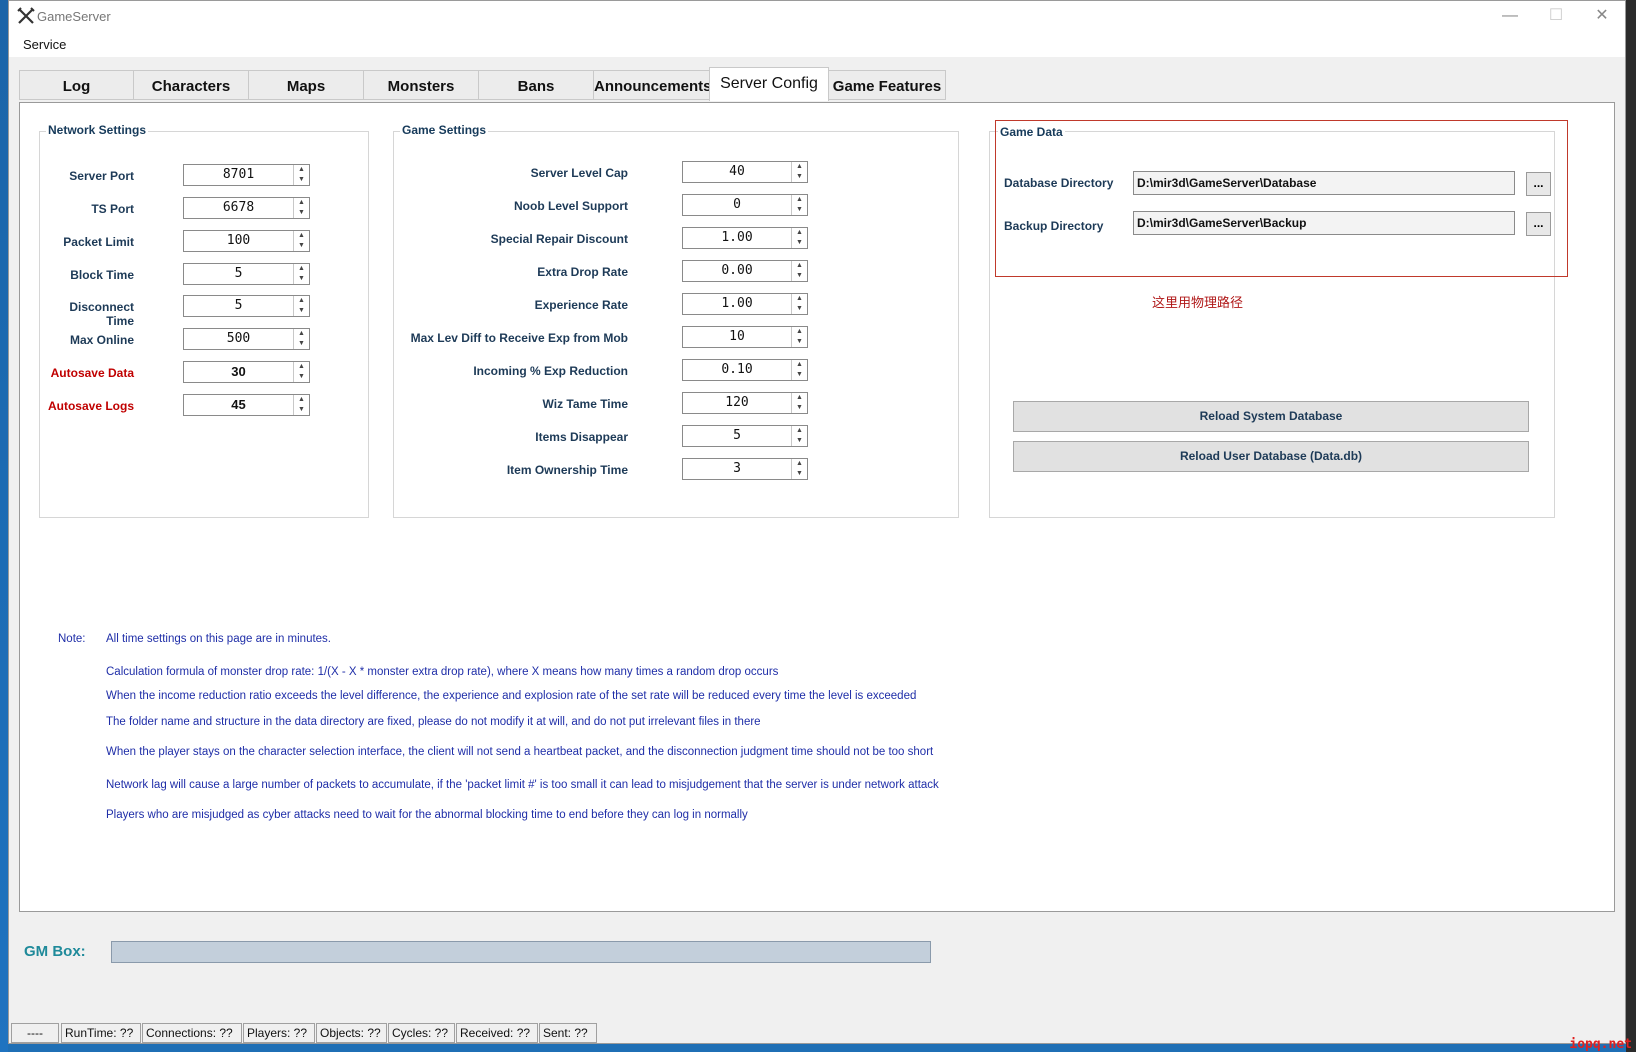 The width and height of the screenshot is (1636, 1052). What do you see at coordinates (191, 85) in the screenshot?
I see `tab-characters: Characters` at bounding box center [191, 85].